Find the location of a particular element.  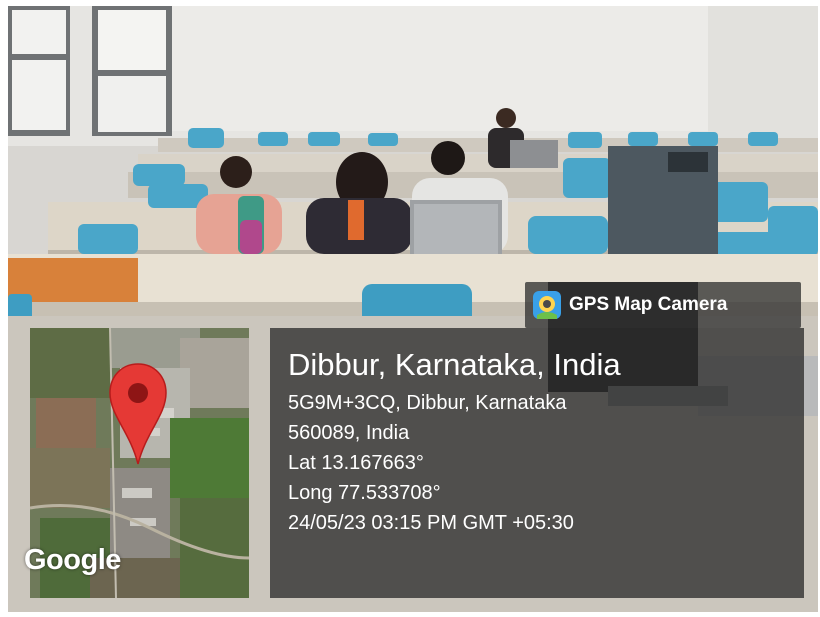

google-logo: Google is located at coordinates (72, 560).